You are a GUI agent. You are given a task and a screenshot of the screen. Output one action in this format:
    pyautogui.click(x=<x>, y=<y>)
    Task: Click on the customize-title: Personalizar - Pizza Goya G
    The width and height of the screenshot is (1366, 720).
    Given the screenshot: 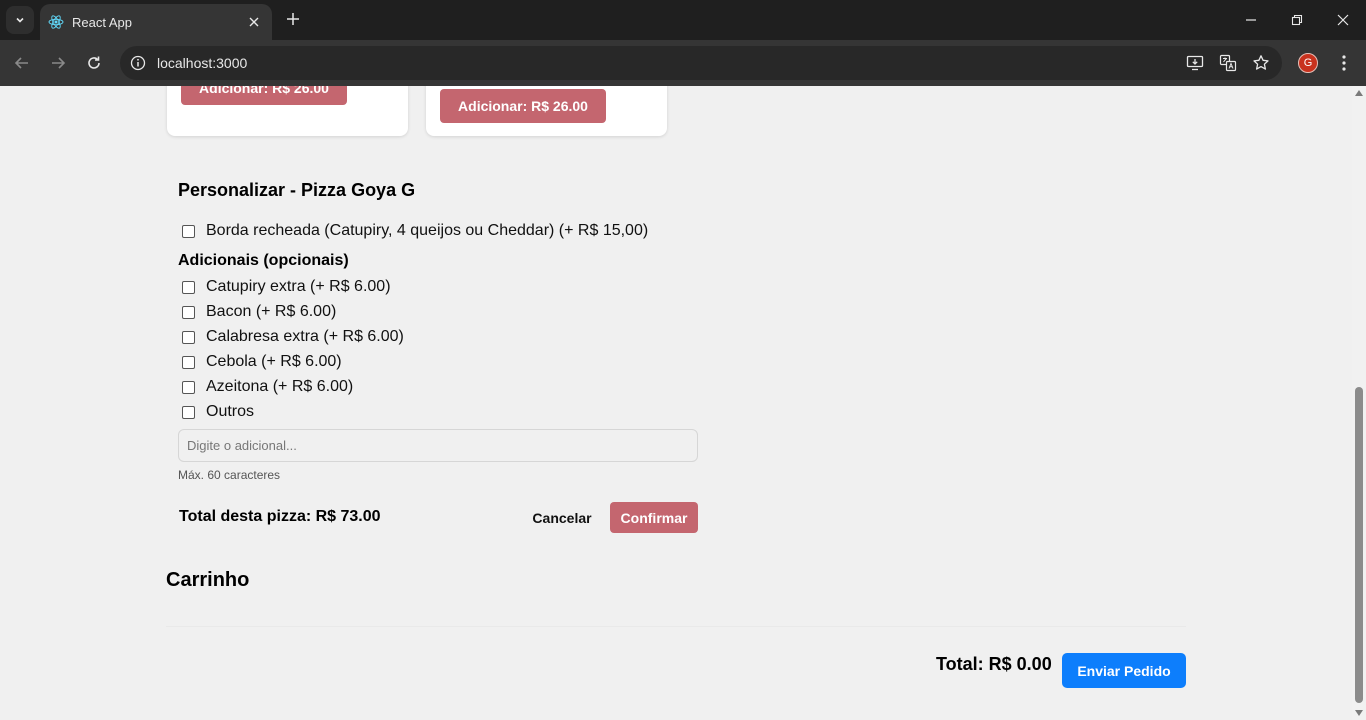 What is the action you would take?
    pyautogui.click(x=297, y=190)
    